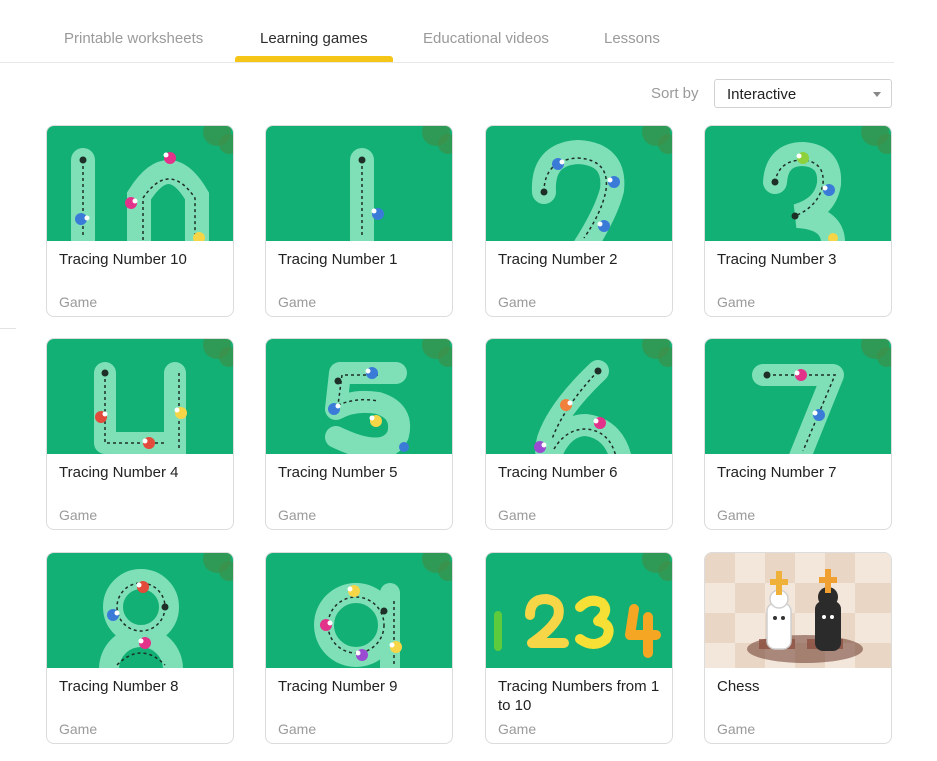 The image size is (937, 761). What do you see at coordinates (140, 396) in the screenshot?
I see `number-4-icon` at bounding box center [140, 396].